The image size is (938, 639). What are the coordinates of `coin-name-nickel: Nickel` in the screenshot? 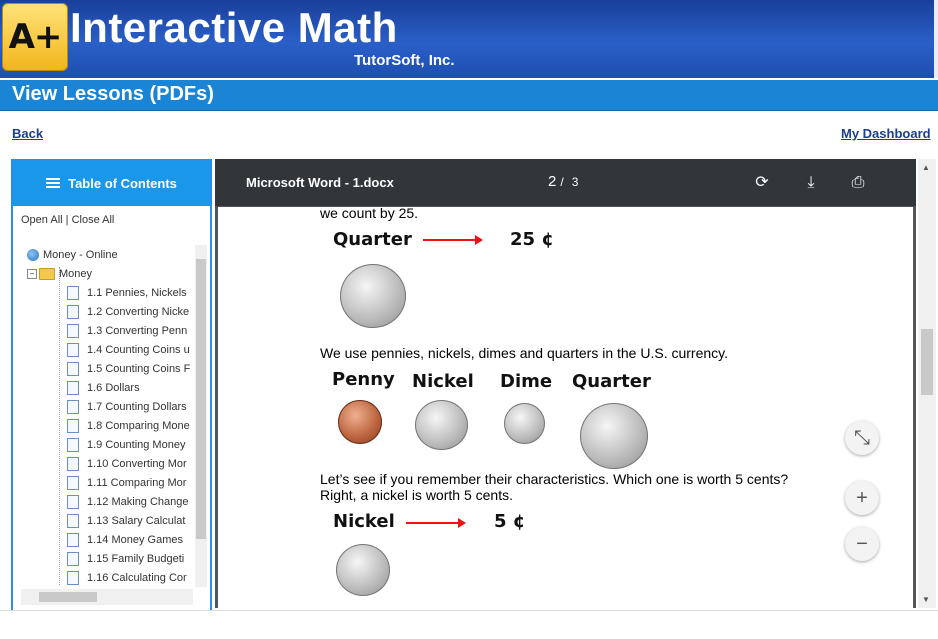 It's located at (443, 381).